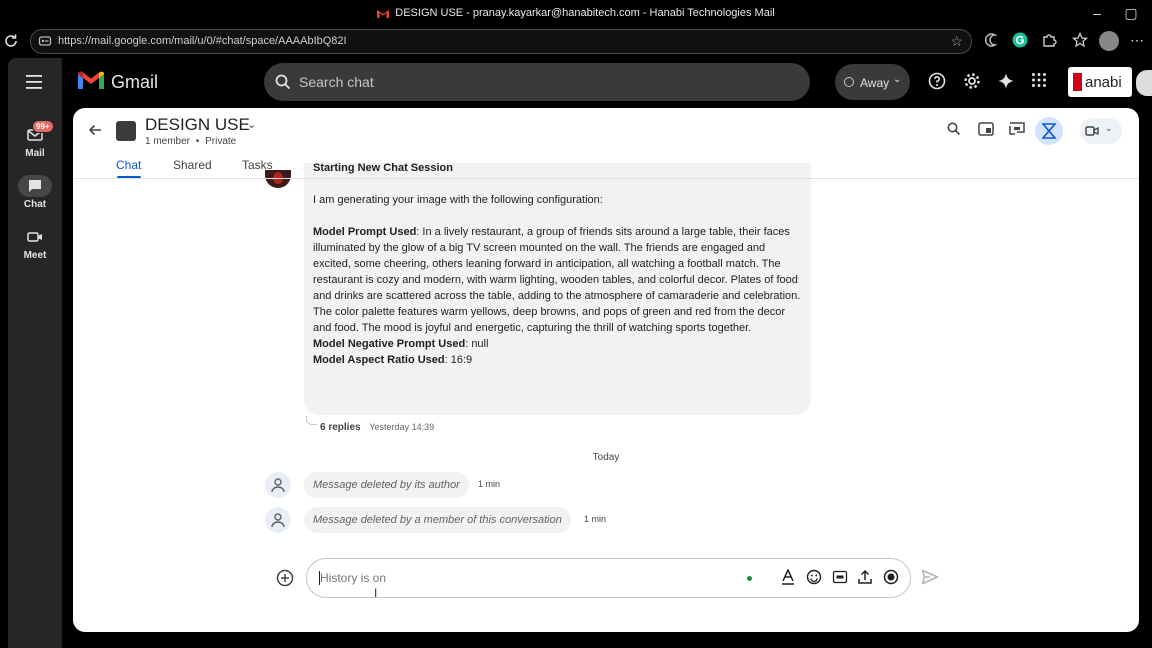 Image resolution: width=1152 pixels, height=648 pixels. Describe the element at coordinates (477, 344) in the screenshot. I see `negative-prompt-value: : null` at that location.